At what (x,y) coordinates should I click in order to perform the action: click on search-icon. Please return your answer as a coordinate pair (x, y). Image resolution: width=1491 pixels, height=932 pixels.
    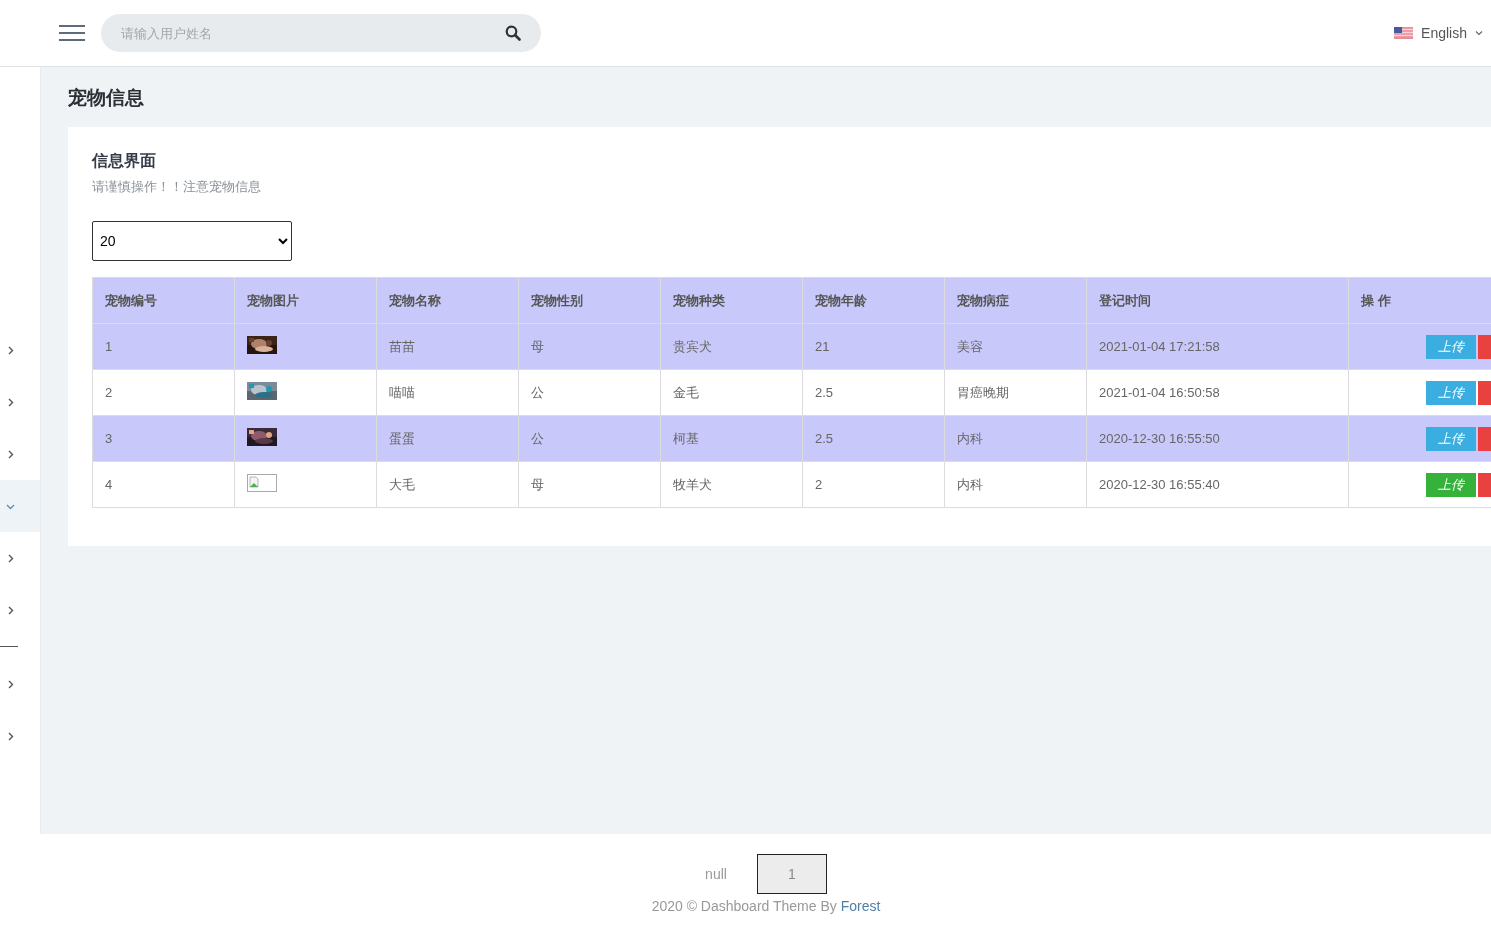
    Looking at the image, I should click on (513, 33).